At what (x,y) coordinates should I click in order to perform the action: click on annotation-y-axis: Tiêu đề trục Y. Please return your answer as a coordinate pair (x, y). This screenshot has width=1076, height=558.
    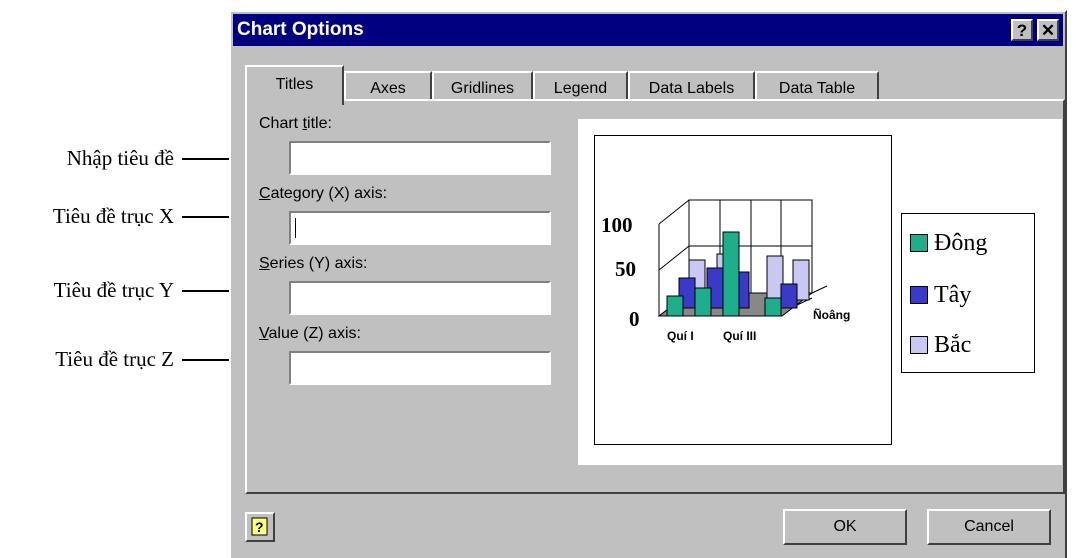
    Looking at the image, I should click on (116, 290).